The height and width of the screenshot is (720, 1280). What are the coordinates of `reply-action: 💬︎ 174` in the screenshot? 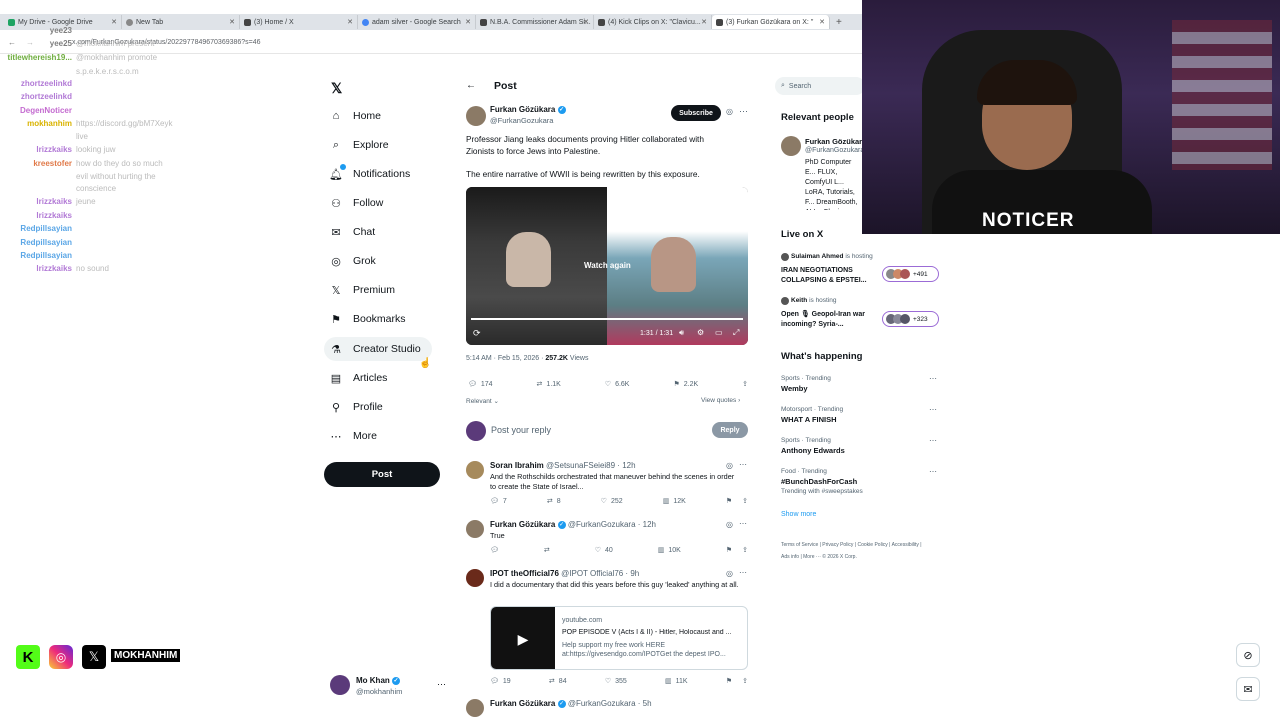 It's located at (480, 384).